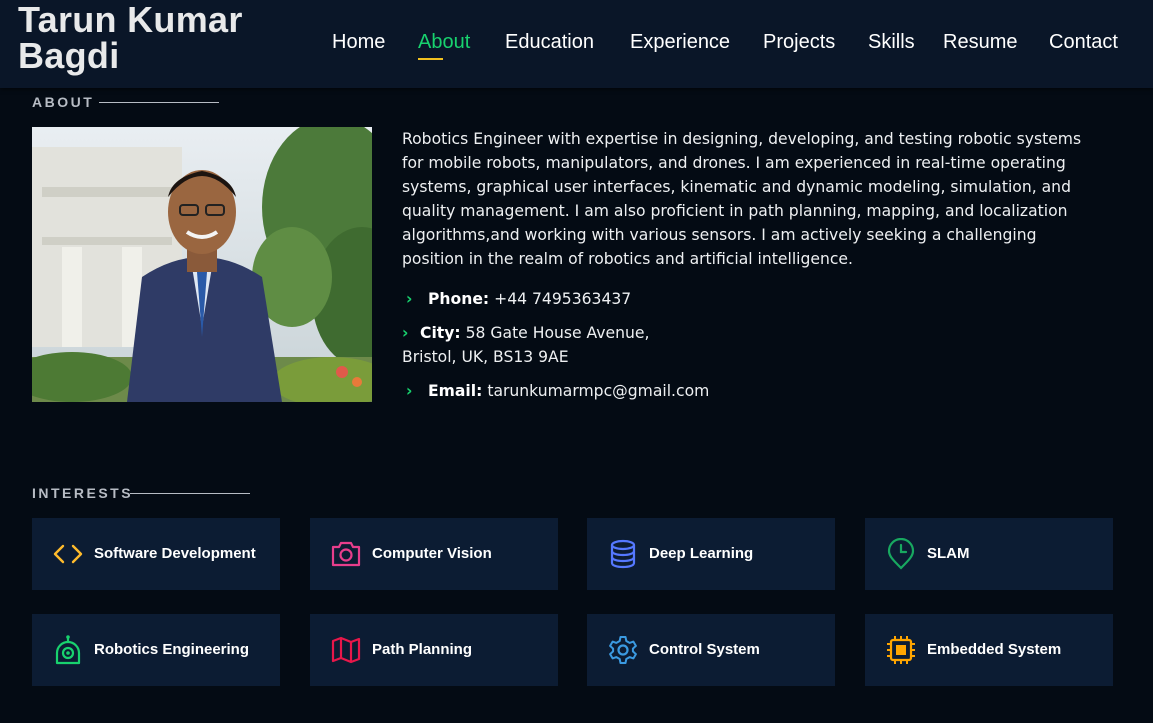 This screenshot has height=723, width=1153. What do you see at coordinates (444, 42) in the screenshot?
I see `nav-about: About` at bounding box center [444, 42].